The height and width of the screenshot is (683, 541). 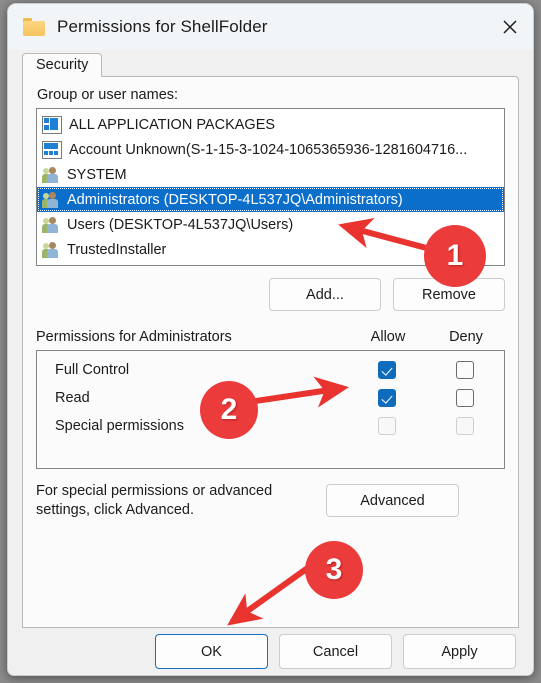 I want to click on tab-security-label: Security, so click(x=62, y=65).